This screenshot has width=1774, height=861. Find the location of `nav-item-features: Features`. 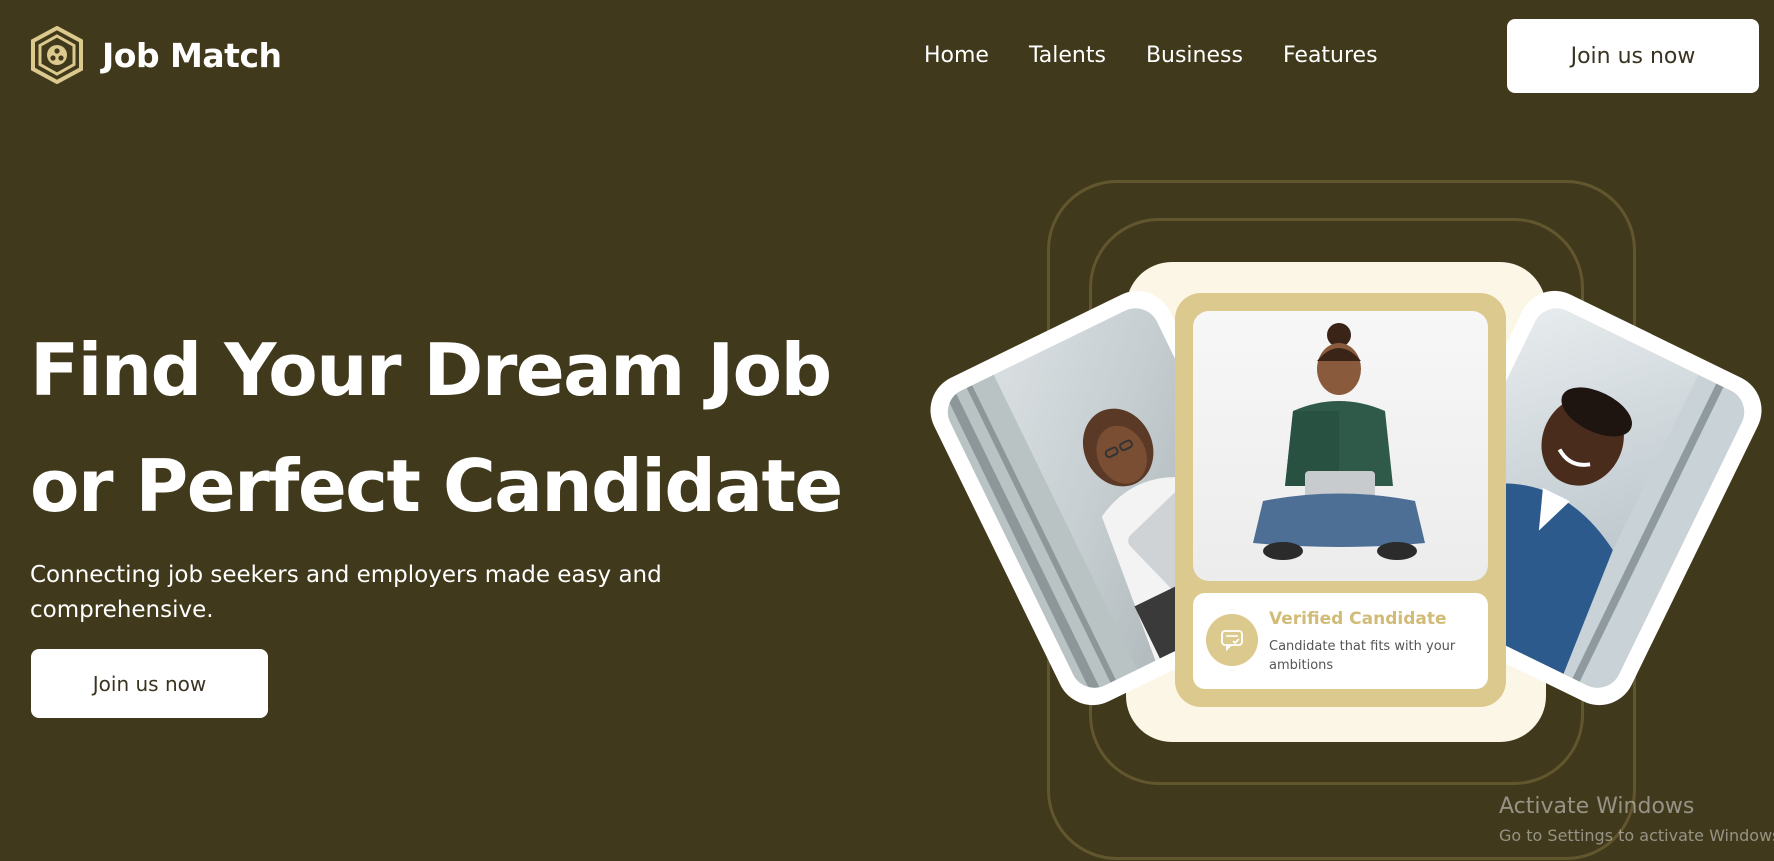

nav-item-features: Features is located at coordinates (1330, 56).